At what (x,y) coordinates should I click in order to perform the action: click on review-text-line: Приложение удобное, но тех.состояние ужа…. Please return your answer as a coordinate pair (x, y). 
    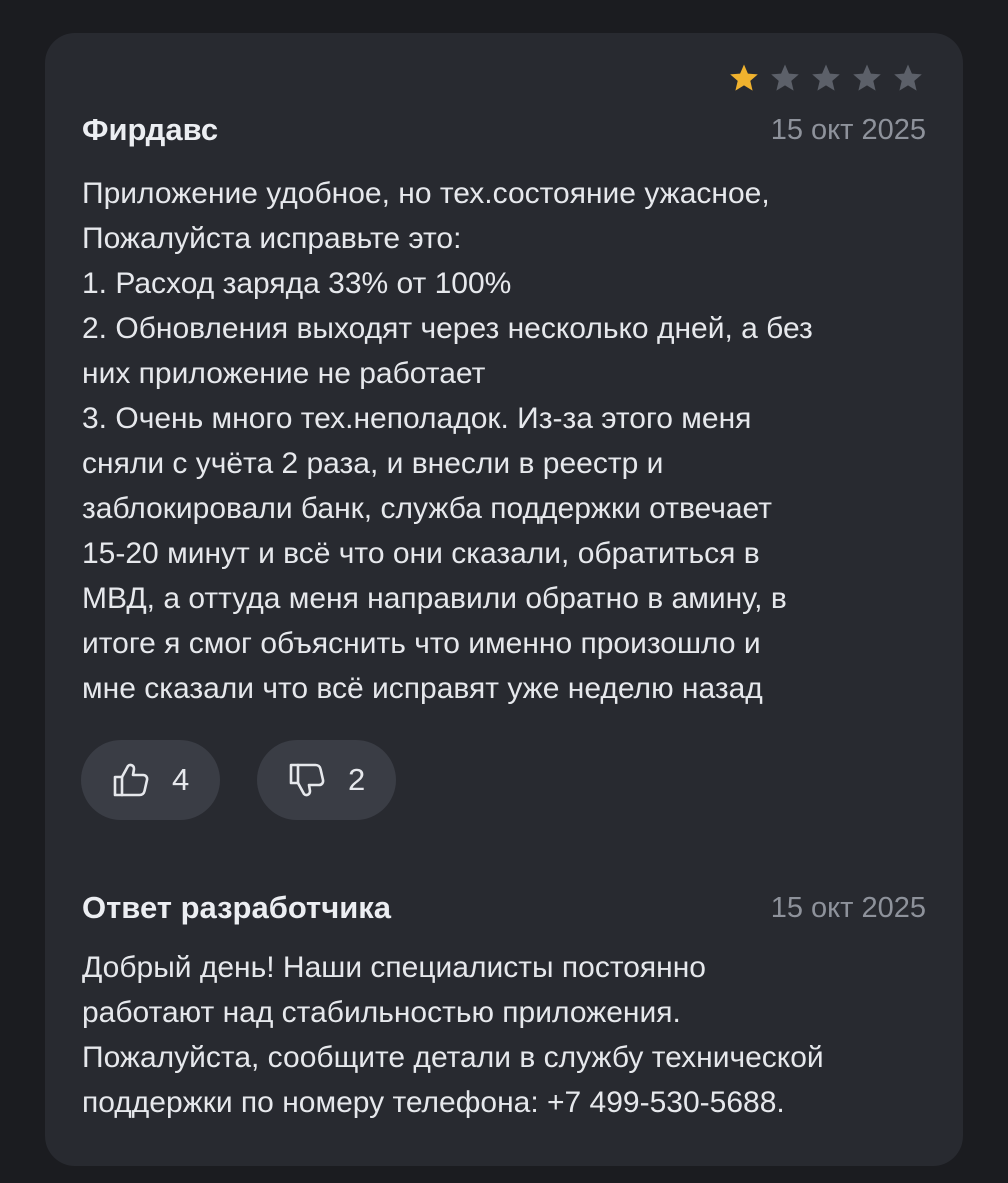
    Looking at the image, I should click on (426, 193).